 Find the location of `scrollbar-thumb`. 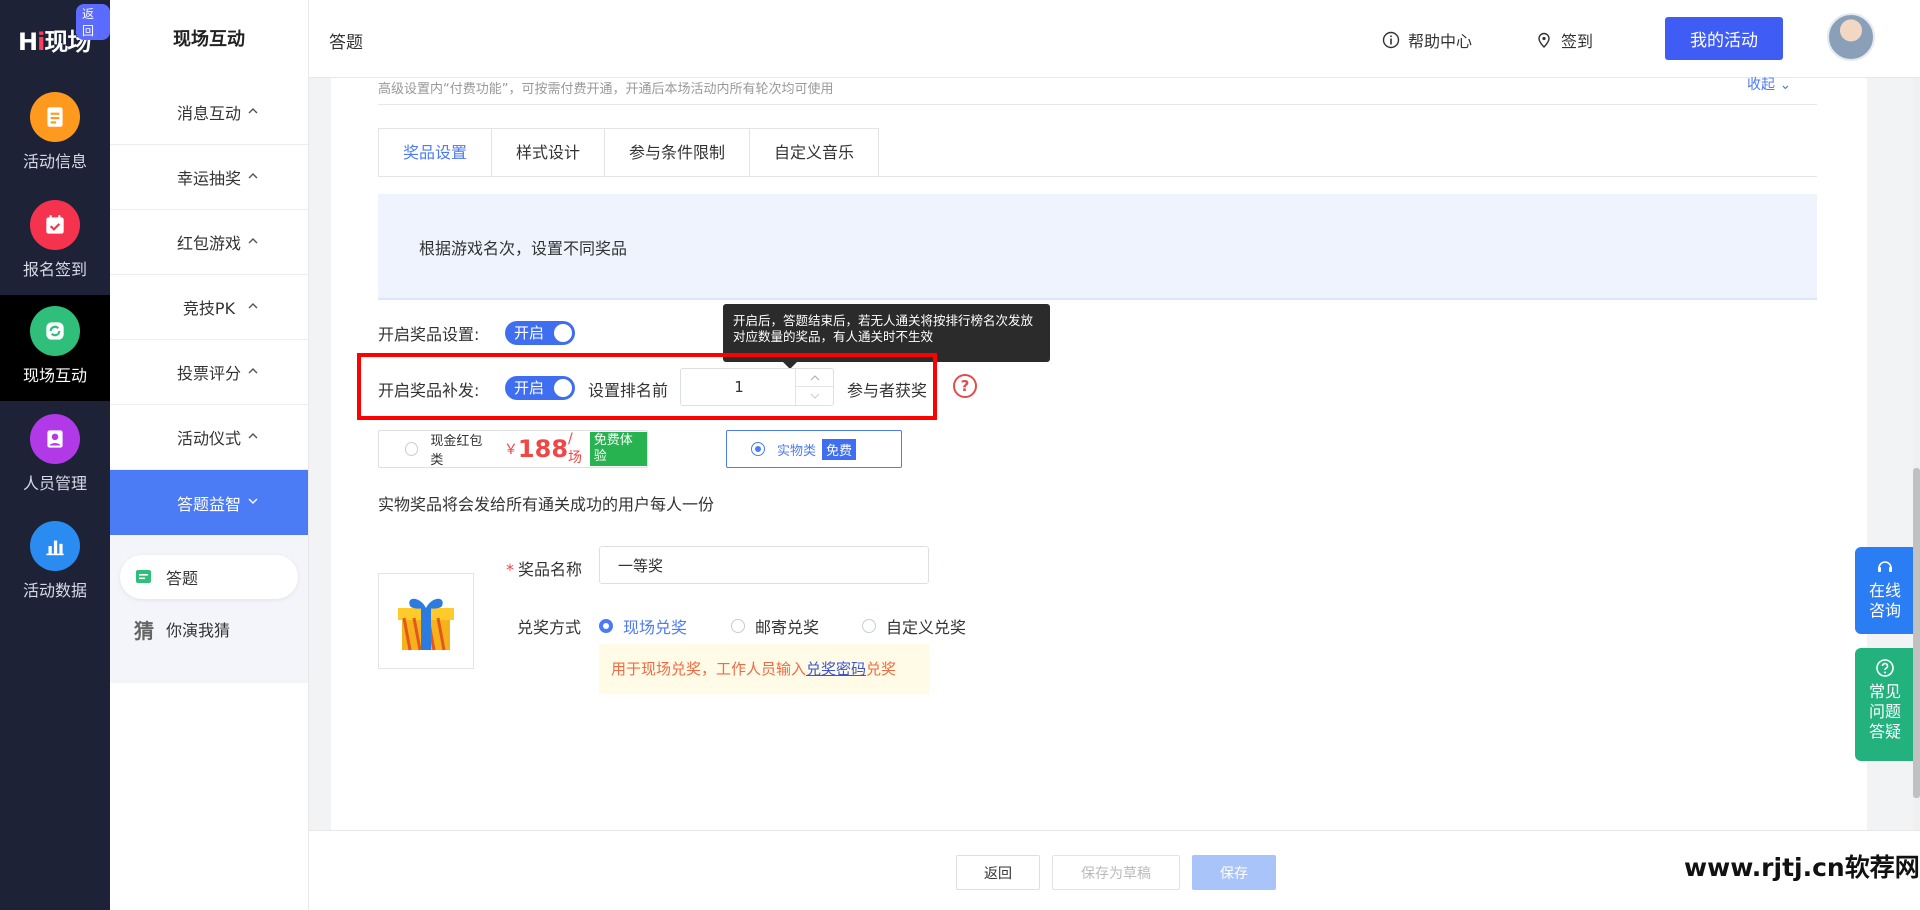

scrollbar-thumb is located at coordinates (1916, 633).